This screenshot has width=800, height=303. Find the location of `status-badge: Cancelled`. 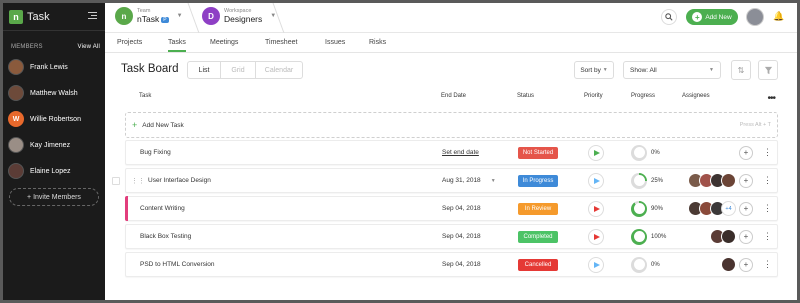

status-badge: Cancelled is located at coordinates (538, 264).